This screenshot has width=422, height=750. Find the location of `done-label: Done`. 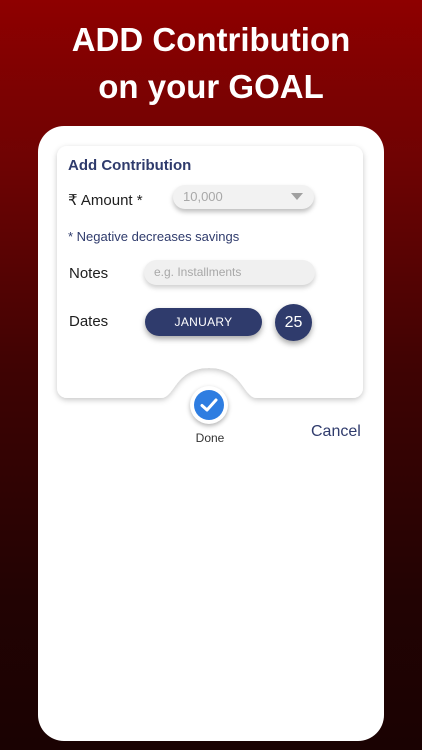

done-label: Done is located at coordinates (210, 438).